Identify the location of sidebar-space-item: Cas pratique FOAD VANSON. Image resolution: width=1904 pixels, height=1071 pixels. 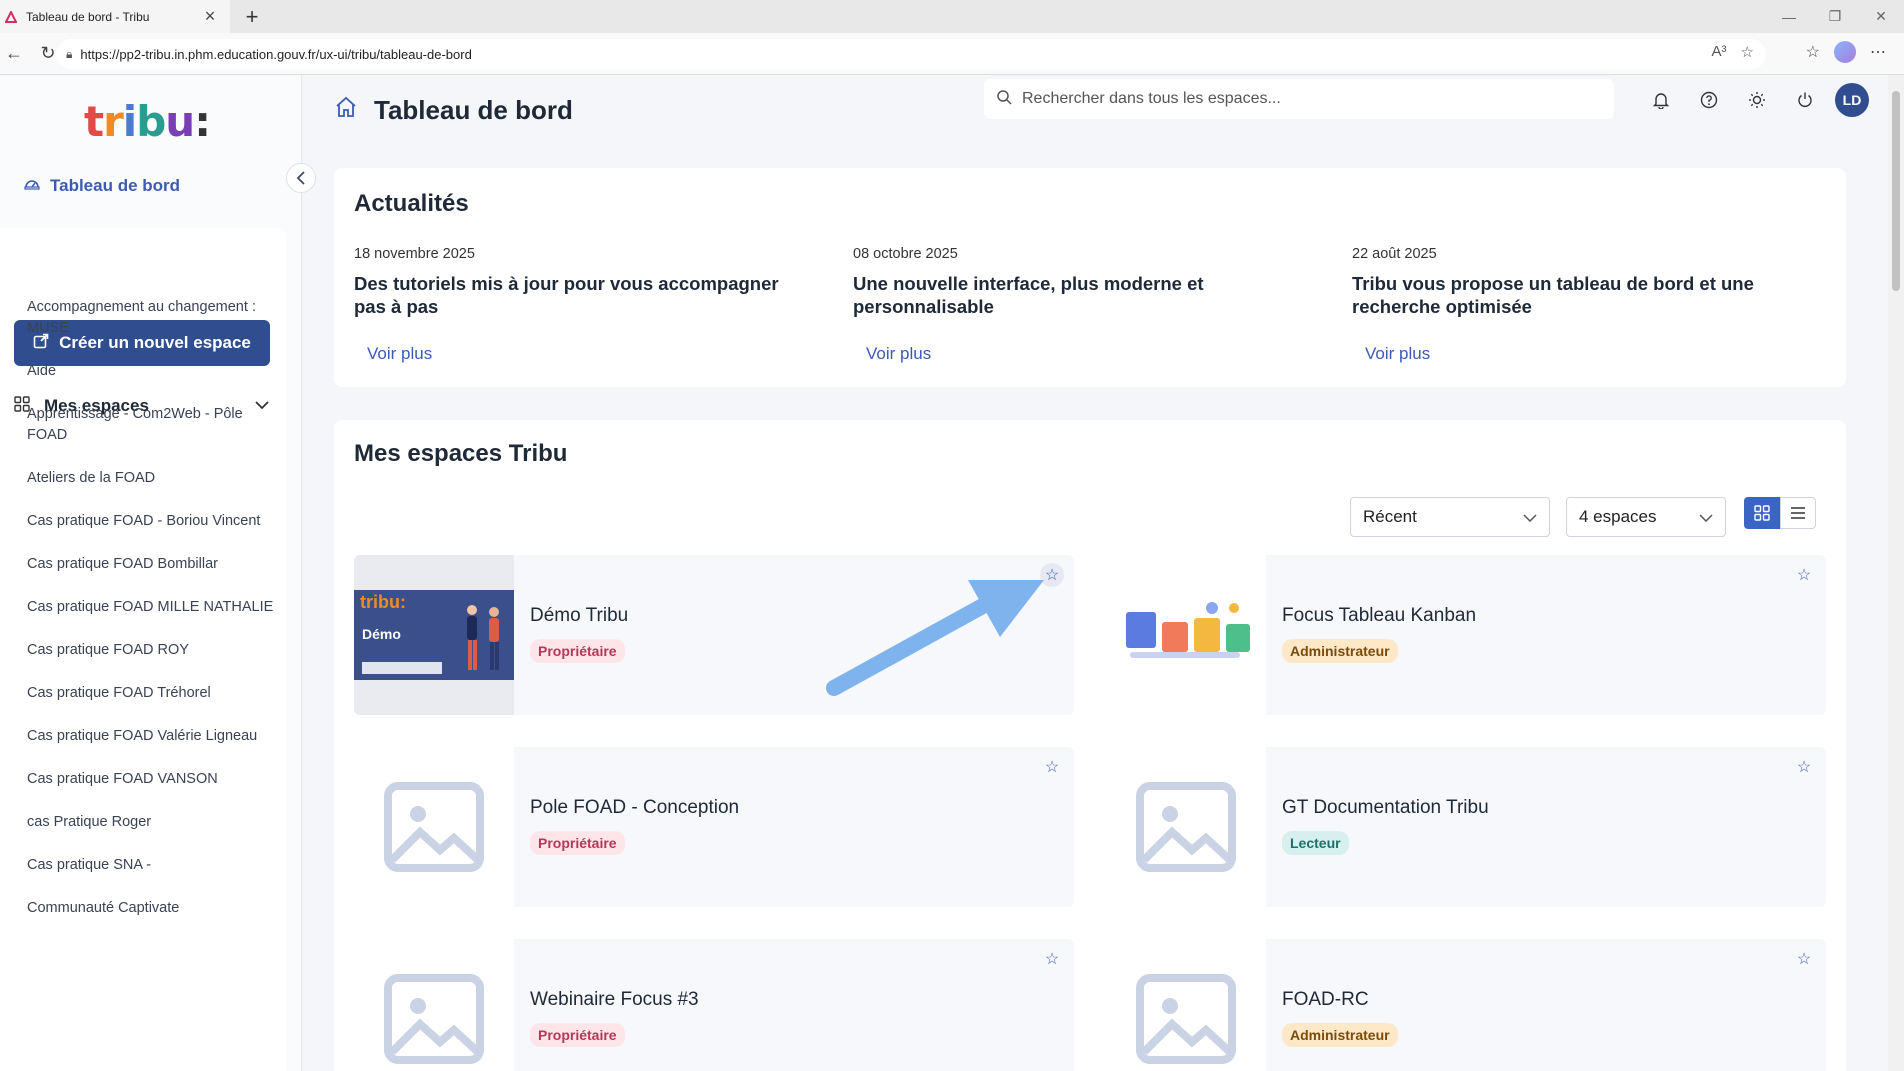
(152, 779).